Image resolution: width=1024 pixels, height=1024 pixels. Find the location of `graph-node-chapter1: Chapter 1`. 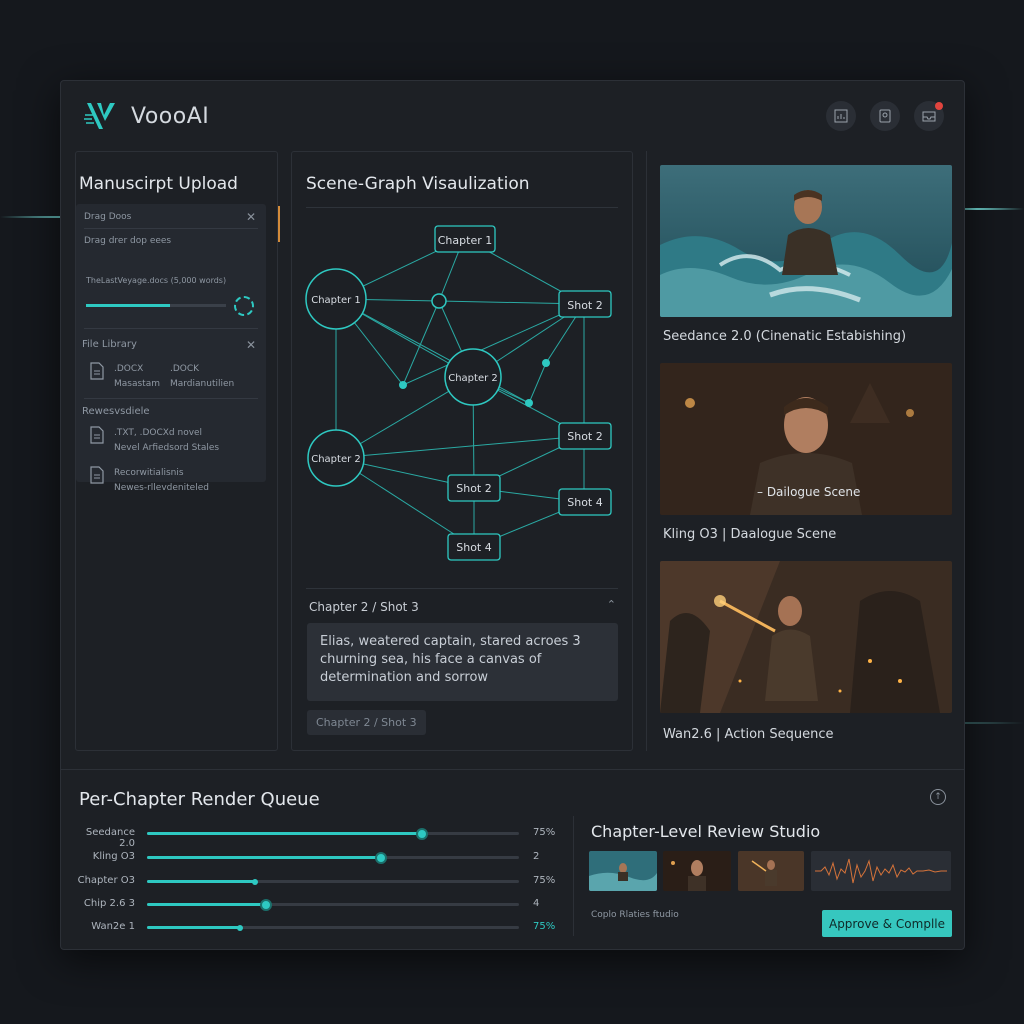

graph-node-chapter1: Chapter 1 is located at coordinates (336, 299).